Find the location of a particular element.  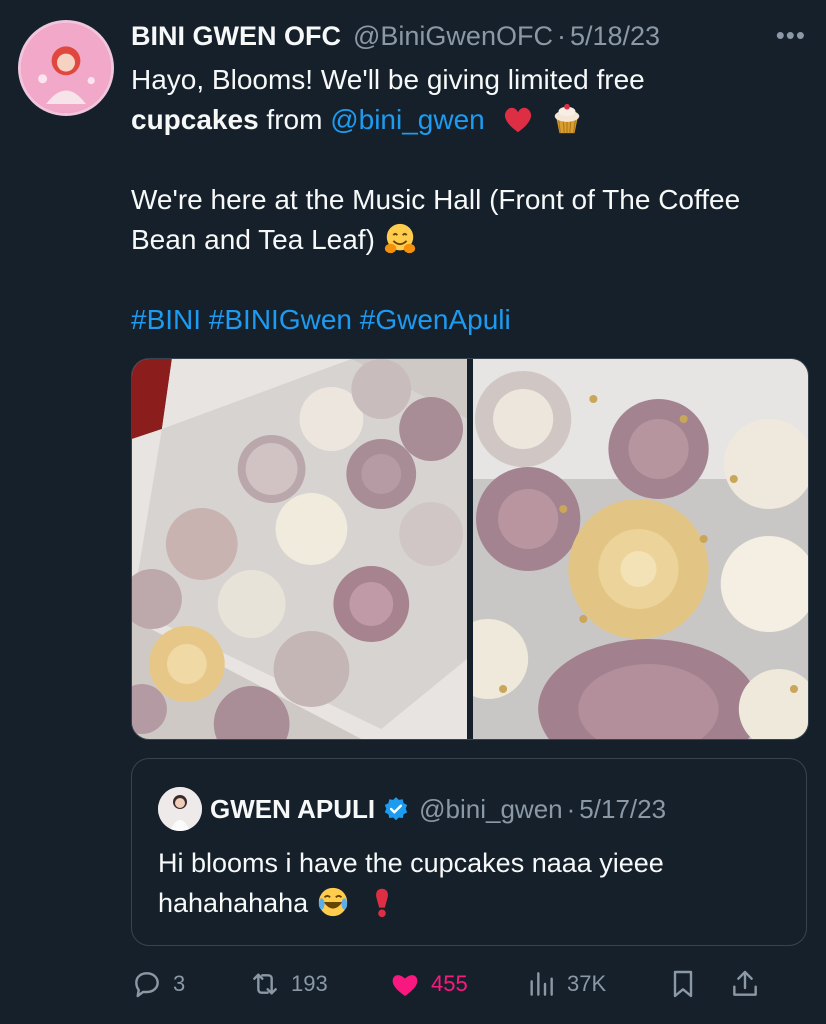

tweet-line-2: cupcakes from @bini_gwen is located at coordinates (466, 120).